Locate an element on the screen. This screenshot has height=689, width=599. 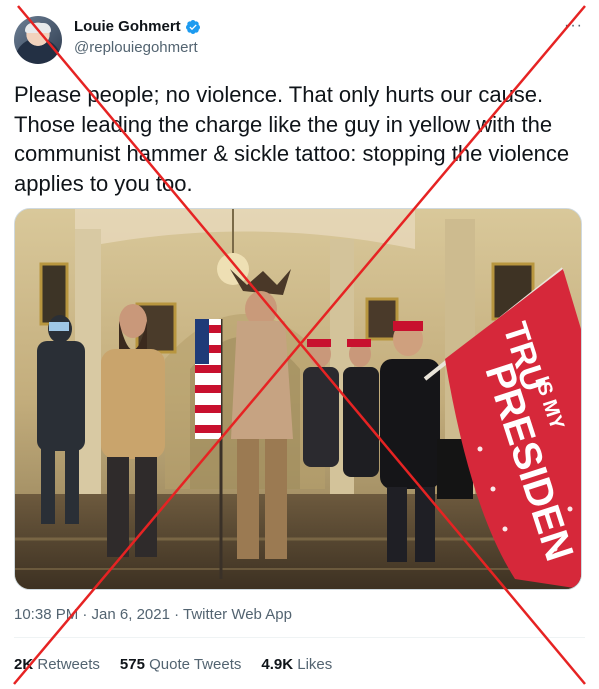
engagement-stats: 2K Retweets 575 Quote Tweets 4.9K Likes is located at coordinates (173, 664).